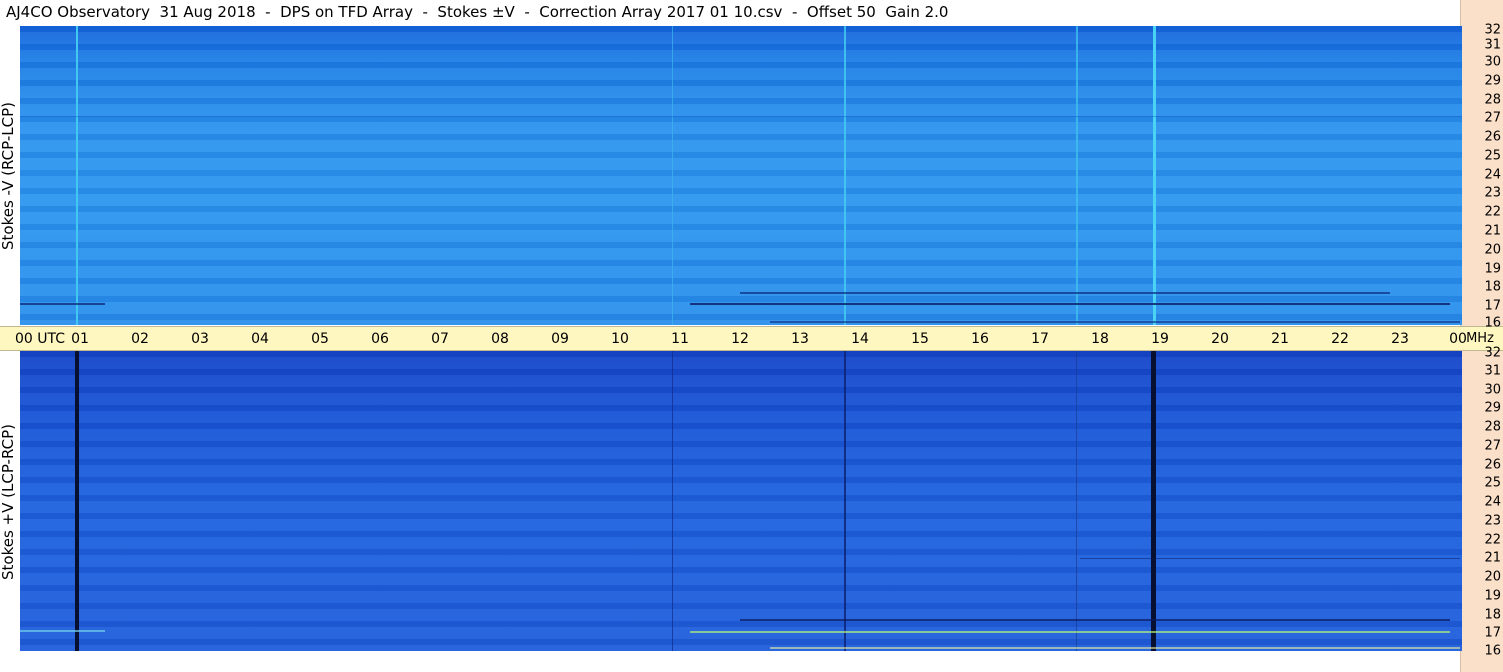 The height and width of the screenshot is (672, 1503). What do you see at coordinates (620, 339) in the screenshot?
I see `time-tick-label: 10` at bounding box center [620, 339].